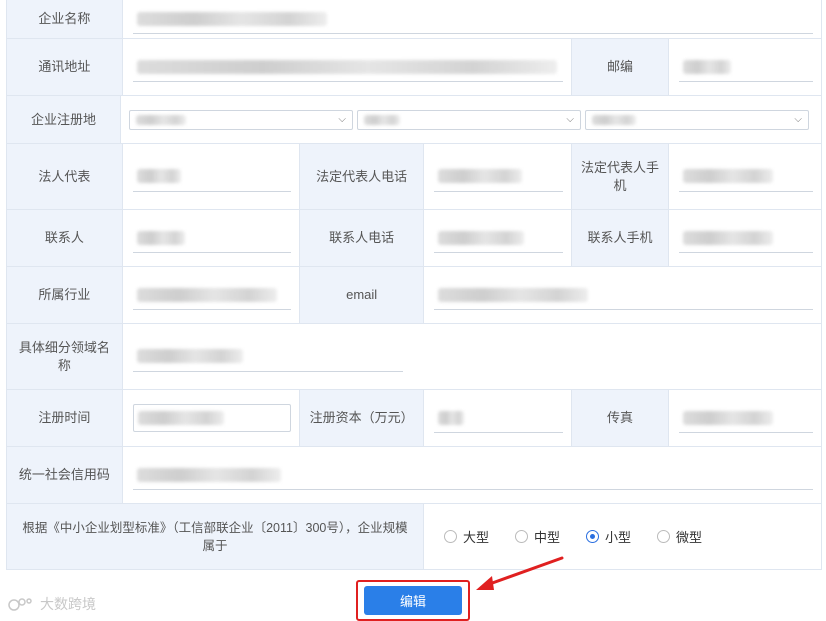 The image size is (826, 621). What do you see at coordinates (520, 573) in the screenshot?
I see `annotation-arrow-icon` at bounding box center [520, 573].